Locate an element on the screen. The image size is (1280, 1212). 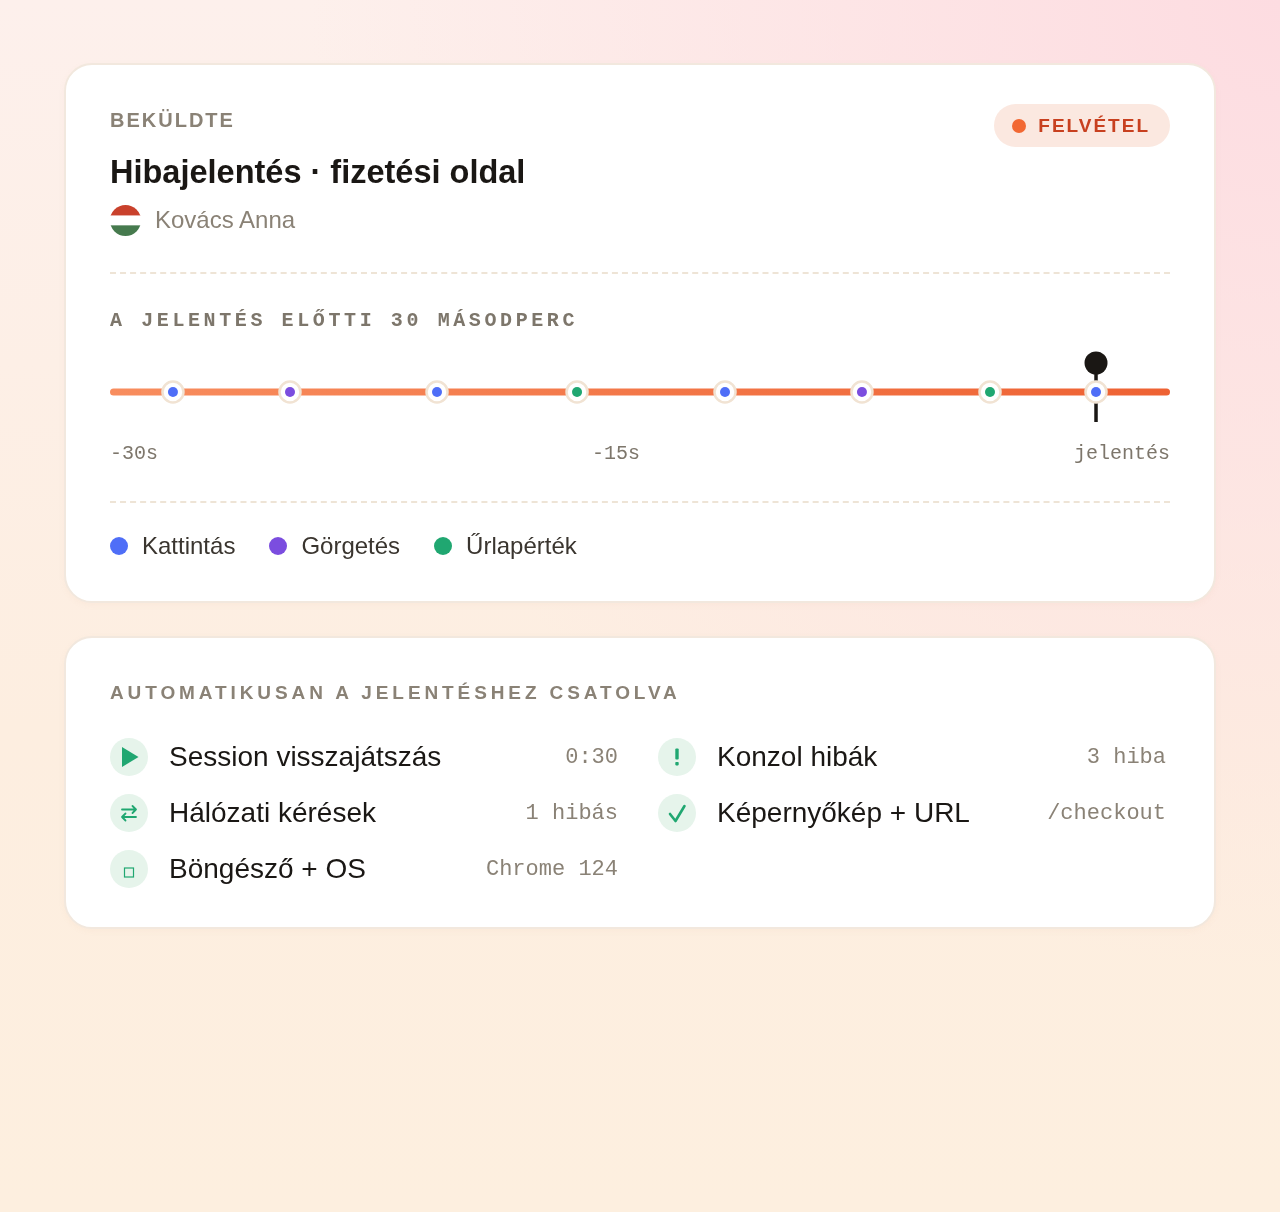
play-icon is located at coordinates (129, 757).